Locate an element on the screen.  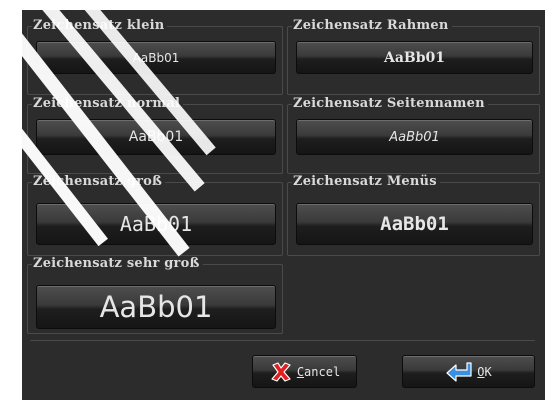
font-large-sample: AaBb01 is located at coordinates (156, 224).